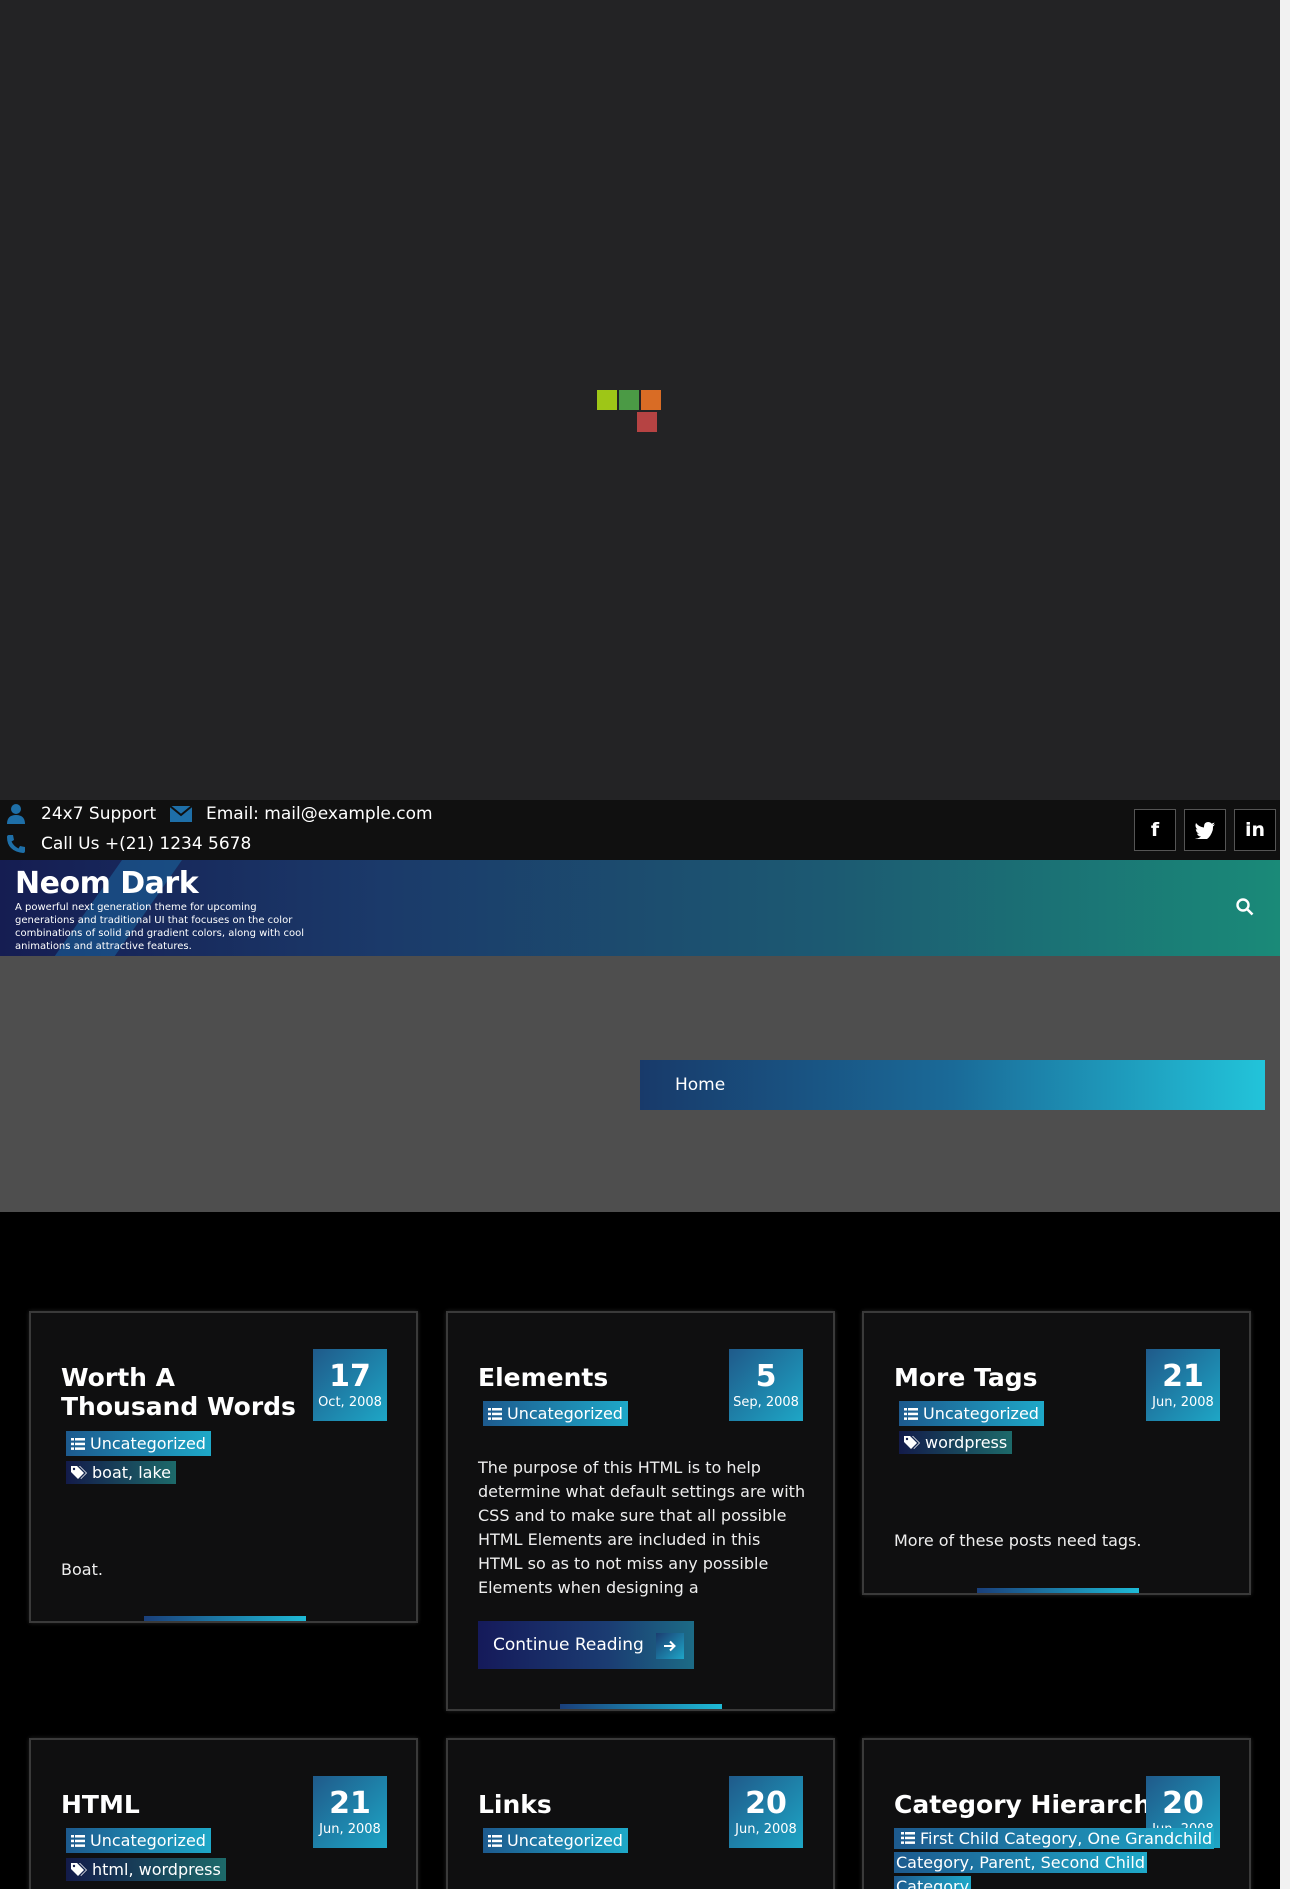 The height and width of the screenshot is (1889, 1290). What do you see at coordinates (1155, 830) in the screenshot?
I see `facebook-icon: f` at bounding box center [1155, 830].